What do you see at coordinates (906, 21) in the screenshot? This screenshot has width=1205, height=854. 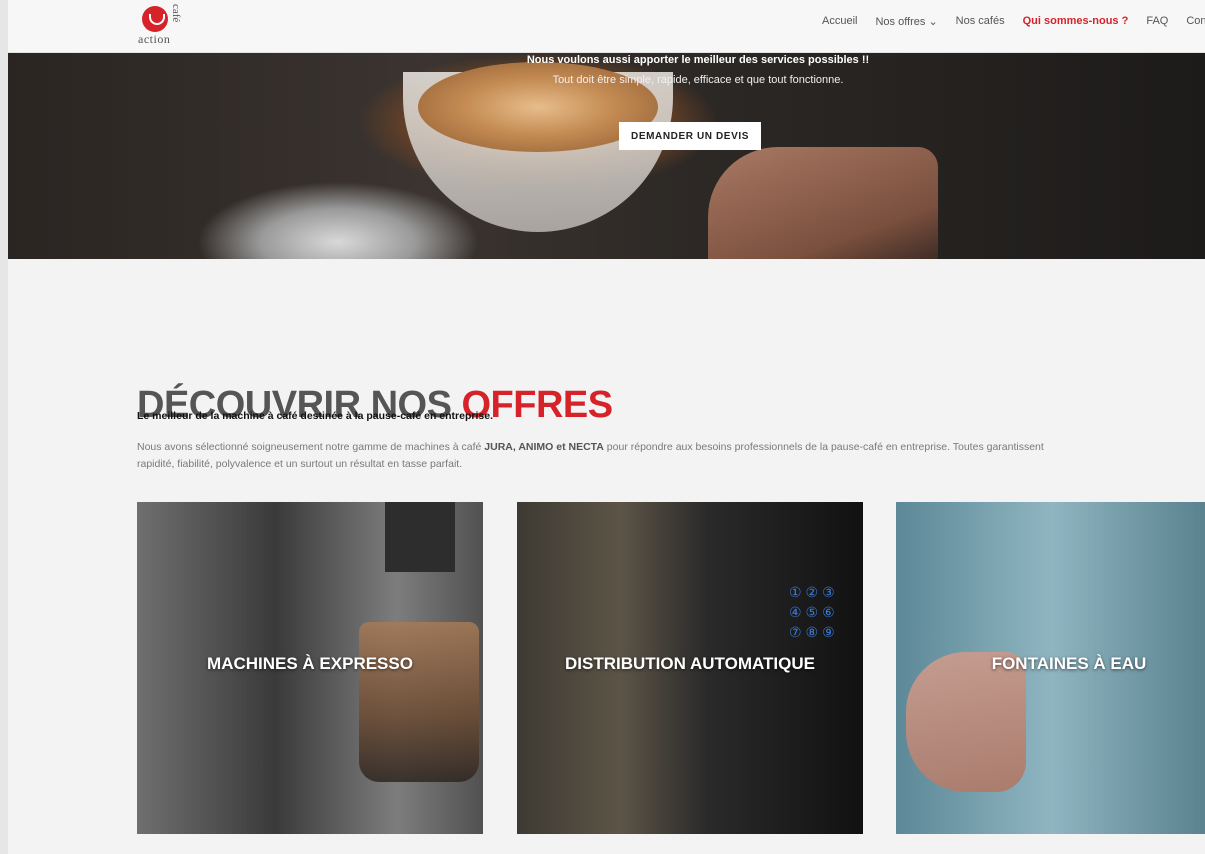 I see `nav-item-nos-offres: Nos offres ⌄` at bounding box center [906, 21].